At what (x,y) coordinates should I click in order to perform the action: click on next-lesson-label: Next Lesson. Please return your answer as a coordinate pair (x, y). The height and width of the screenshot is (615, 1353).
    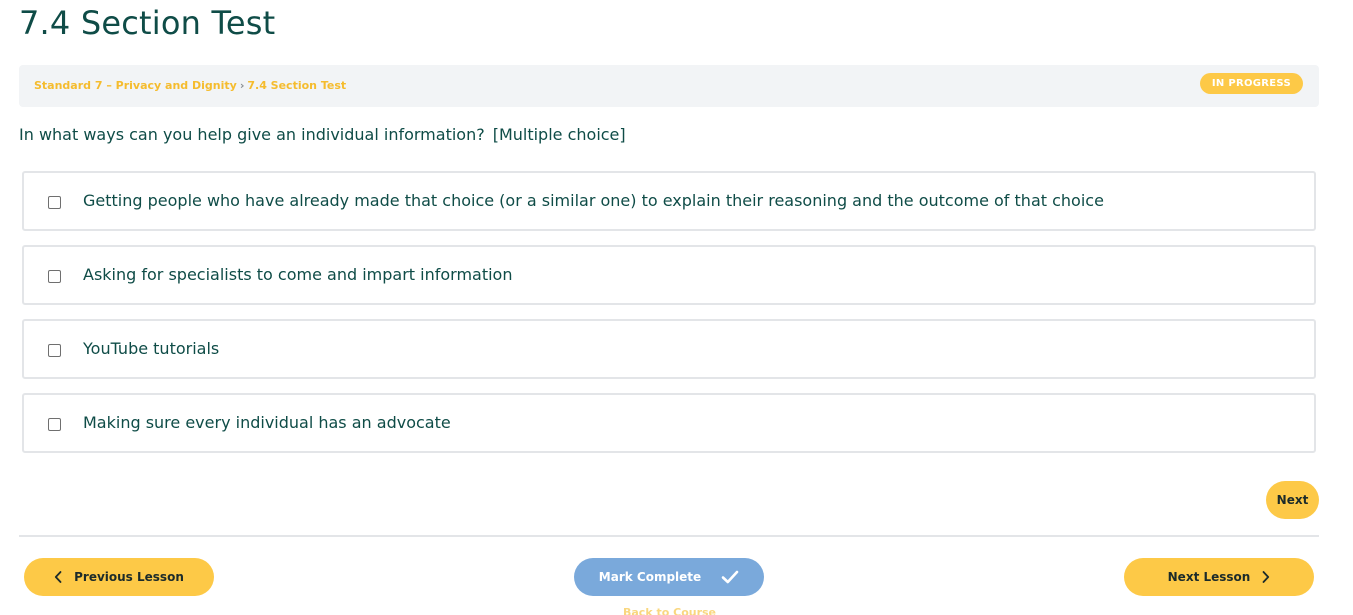
    Looking at the image, I should click on (1209, 577).